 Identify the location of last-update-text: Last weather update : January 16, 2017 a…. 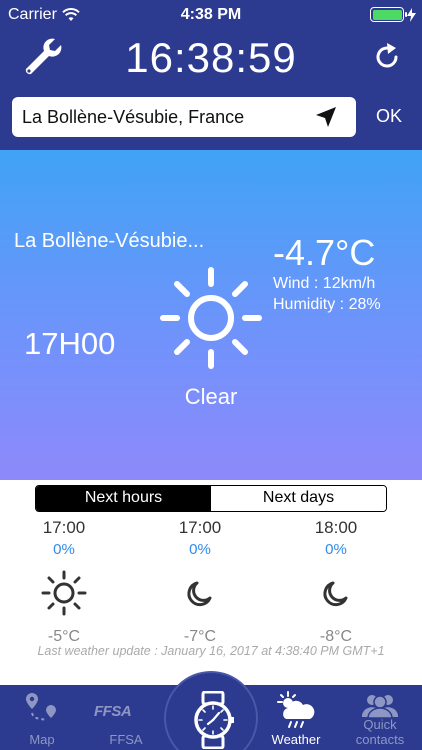
(211, 651).